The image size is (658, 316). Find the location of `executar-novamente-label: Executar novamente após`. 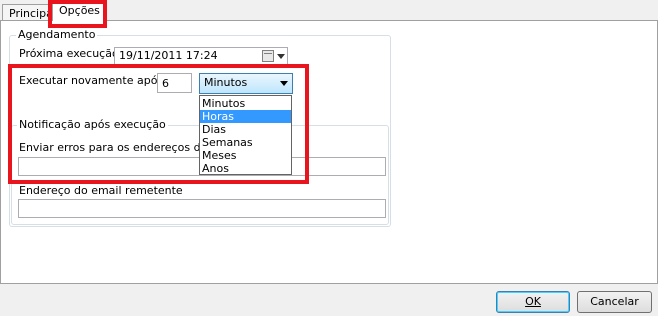

executar-novamente-label: Executar novamente após is located at coordinates (91, 80).